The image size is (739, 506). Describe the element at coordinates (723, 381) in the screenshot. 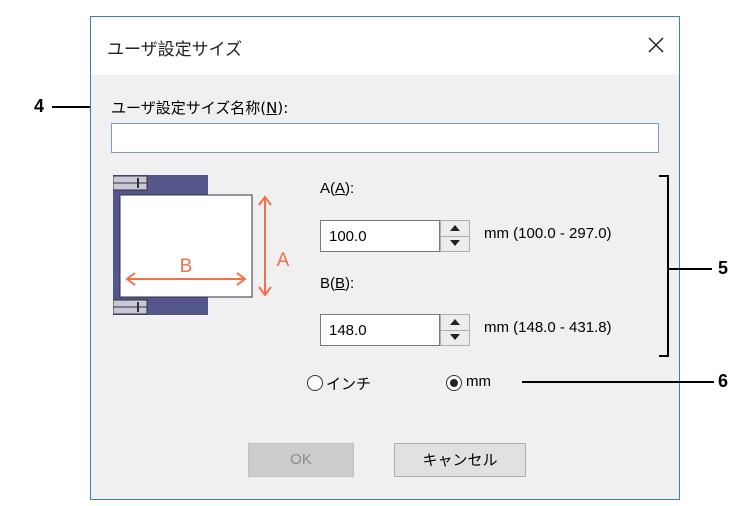

I see `callout-6: 6` at that location.